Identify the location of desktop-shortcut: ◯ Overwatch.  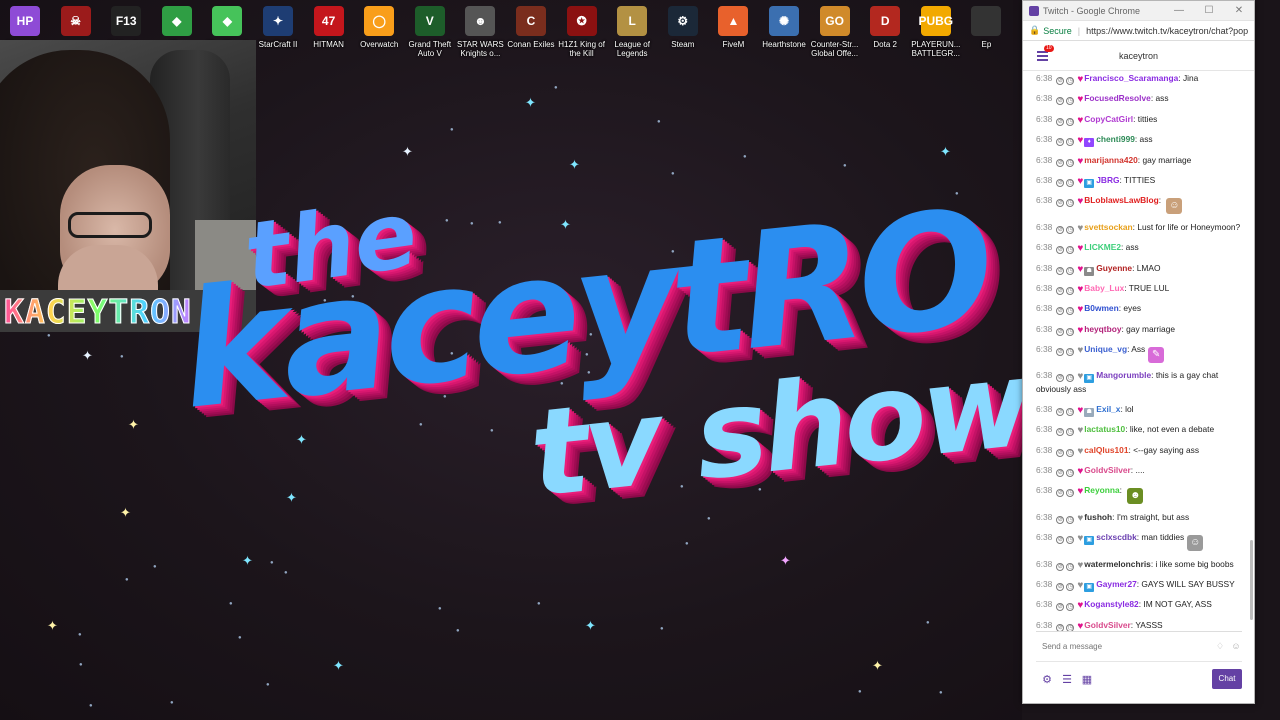
(379, 26).